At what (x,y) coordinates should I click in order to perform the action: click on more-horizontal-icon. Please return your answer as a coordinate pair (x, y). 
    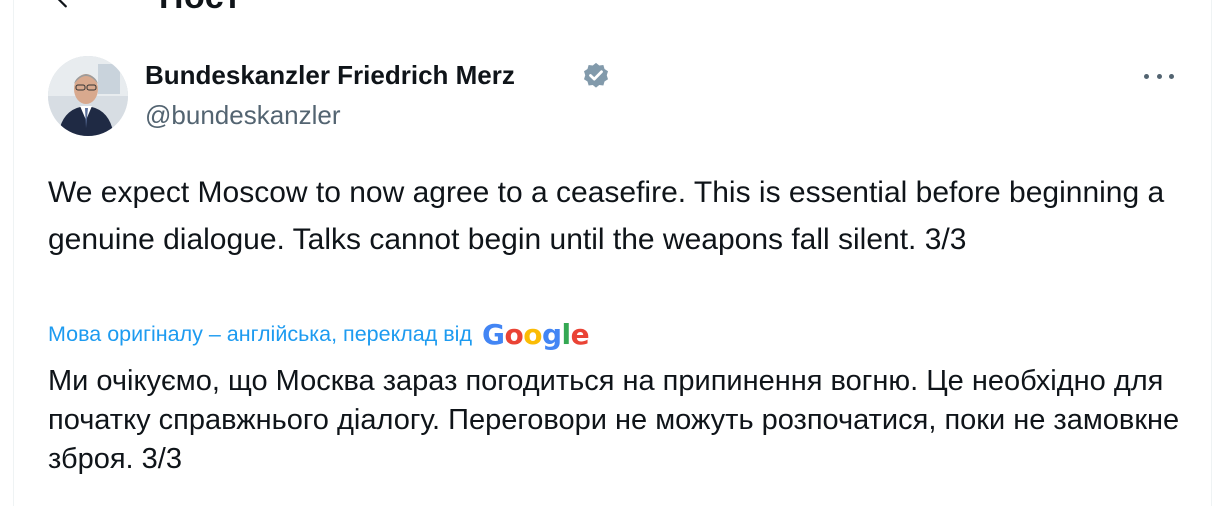
    Looking at the image, I should click on (1159, 76).